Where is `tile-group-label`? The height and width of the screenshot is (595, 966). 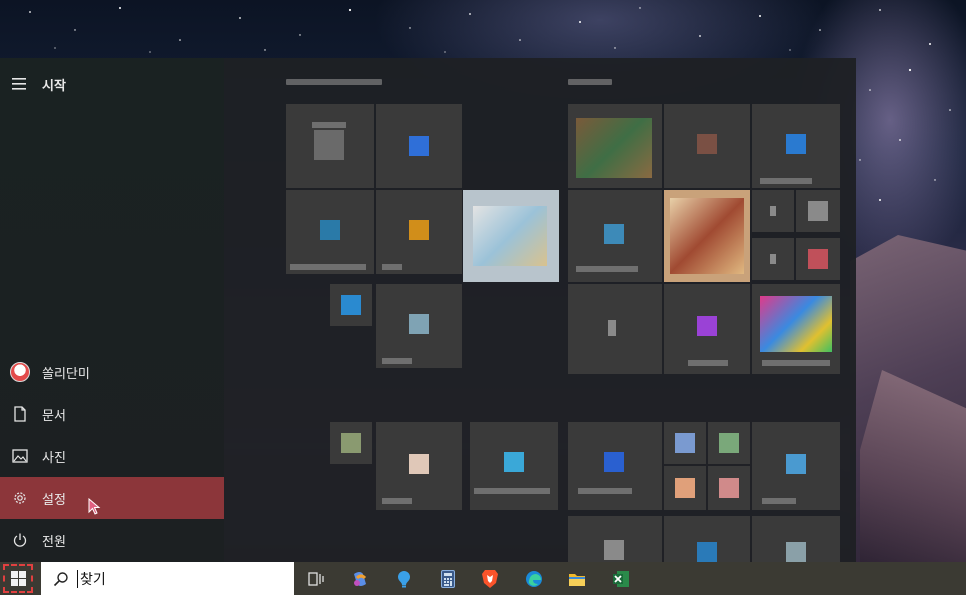
tile-group-label is located at coordinates (334, 82).